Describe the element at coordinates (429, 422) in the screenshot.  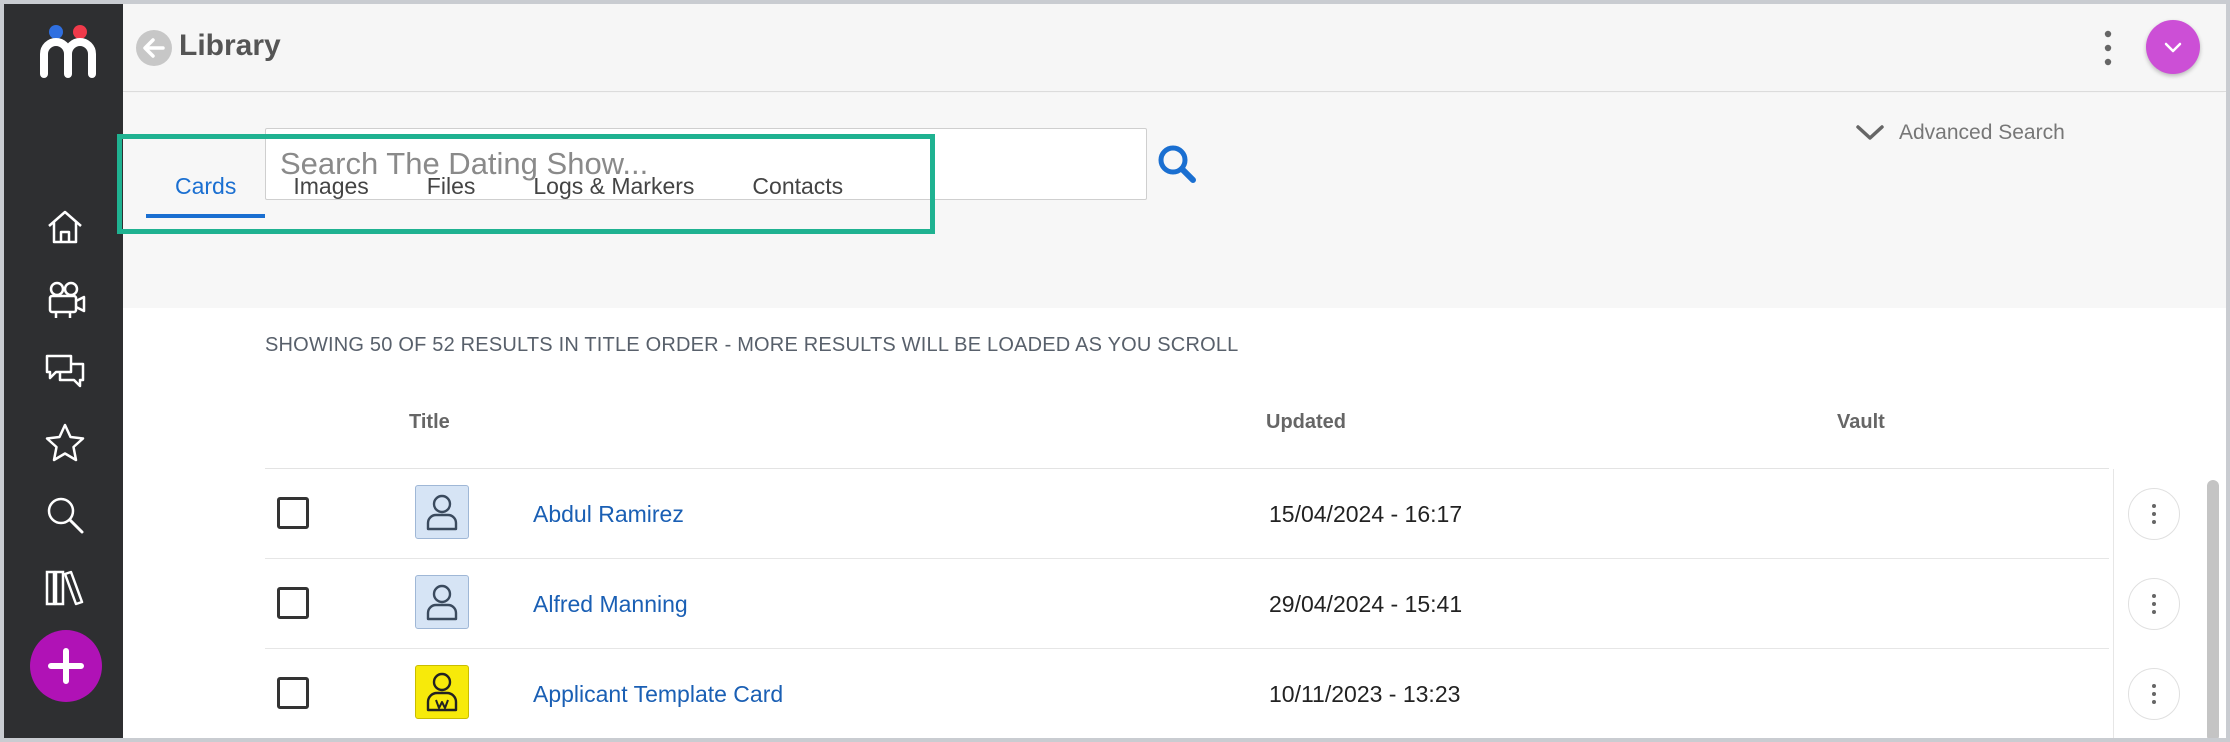
I see `column-header-title: Title` at that location.